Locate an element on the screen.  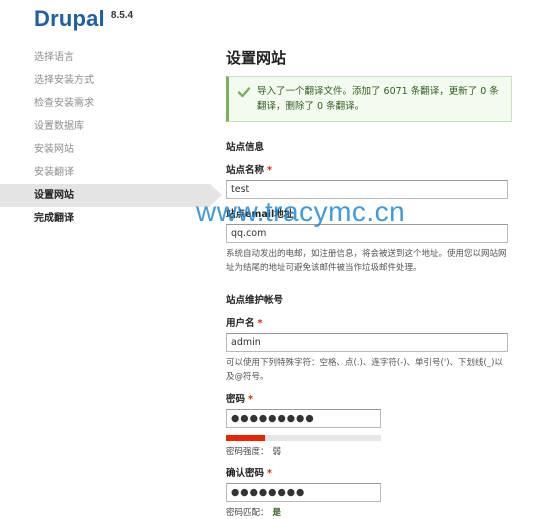
password-input is located at coordinates (303, 418).